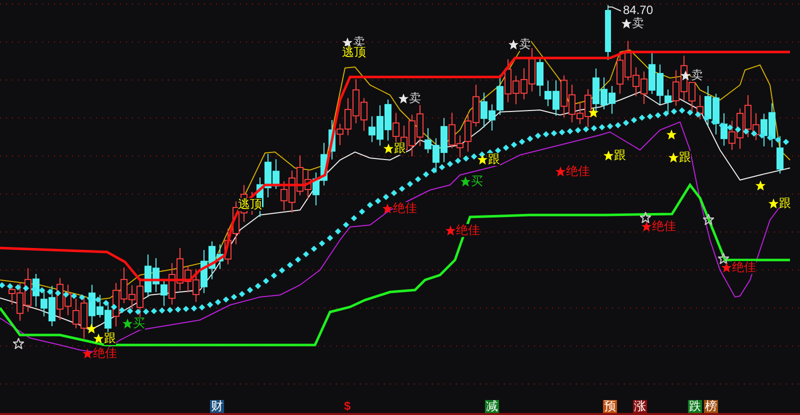 Image resolution: width=800 pixels, height=415 pixels. I want to click on indicator-tag: 跌, so click(695, 406).